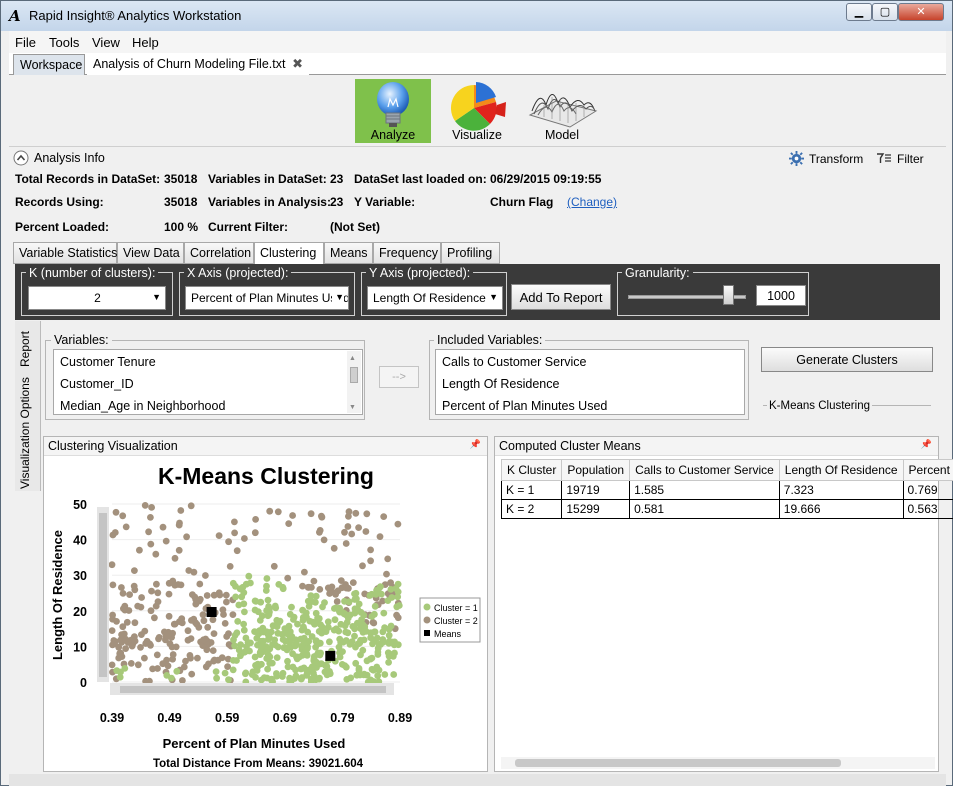 This screenshot has height=786, width=953. I want to click on minimize-button: ▁, so click(859, 12).